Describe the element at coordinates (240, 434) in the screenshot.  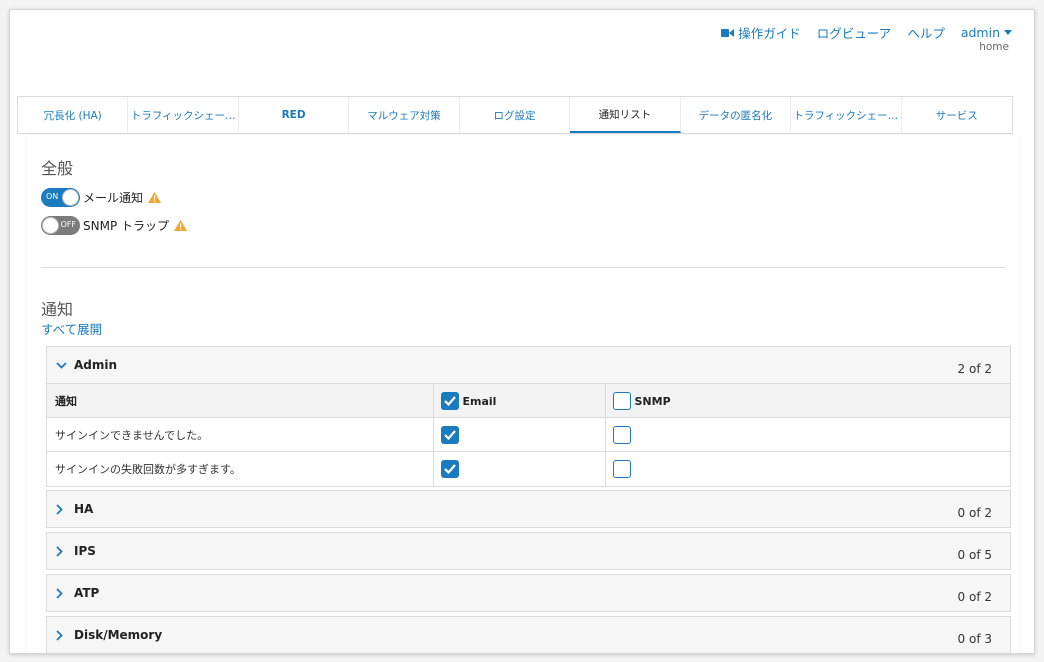
I see `notification-label: サインインできませんでした。` at that location.